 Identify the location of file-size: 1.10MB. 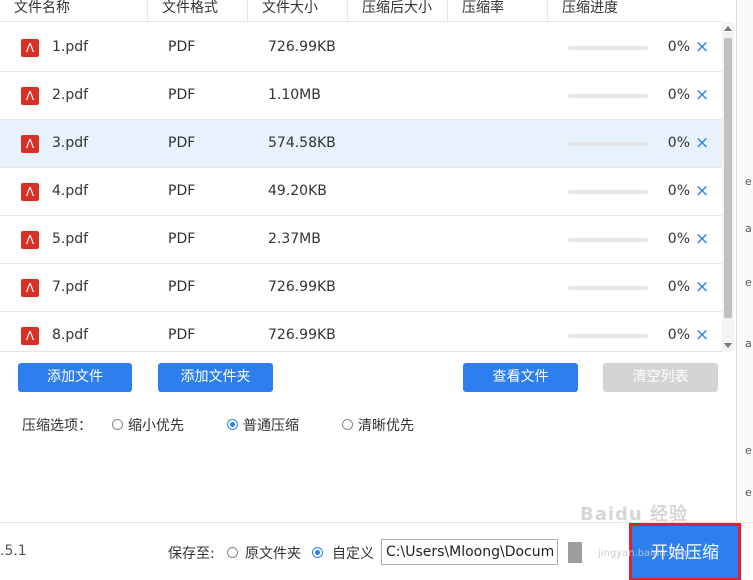
(294, 95).